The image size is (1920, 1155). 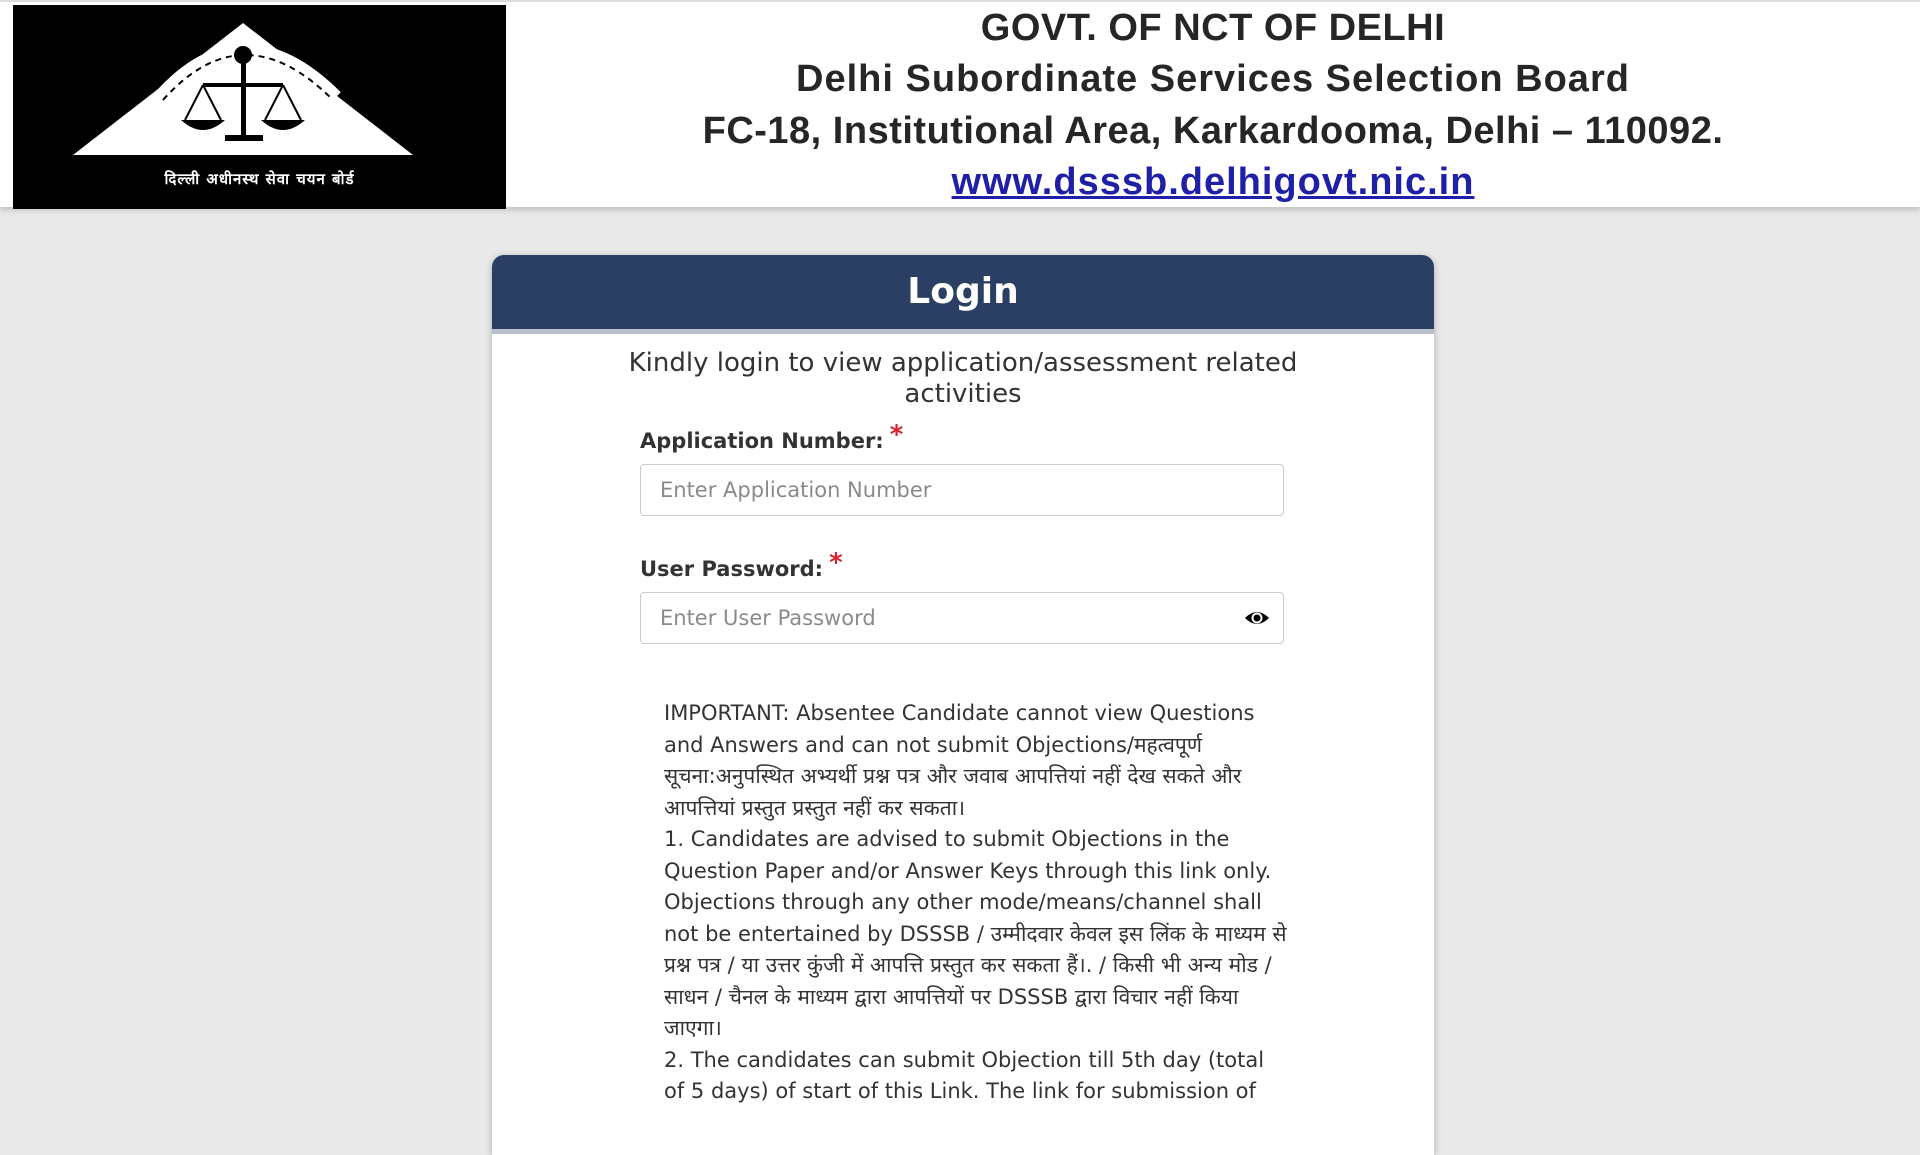 I want to click on dsssb-logo: दिल्ली अधीनस्थ सेवा चयन बोर्ड, so click(x=259, y=107).